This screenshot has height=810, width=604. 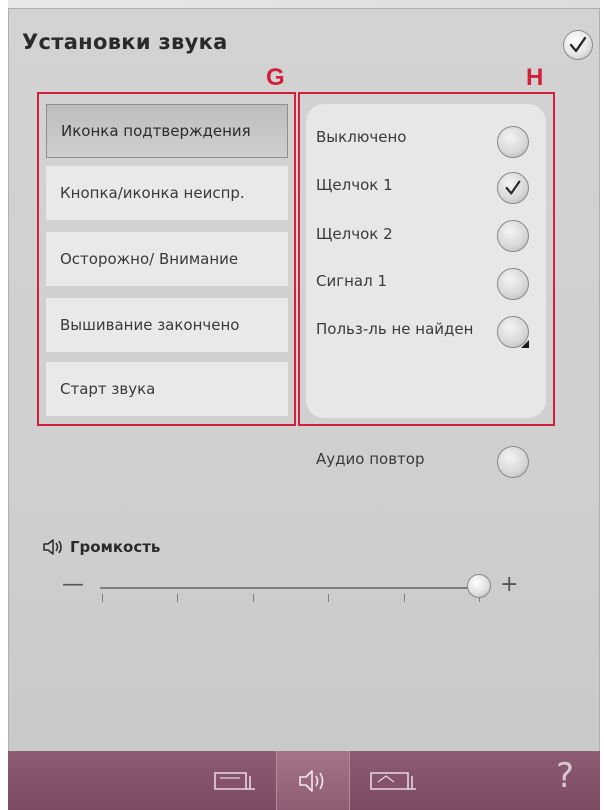 What do you see at coordinates (479, 586) in the screenshot?
I see `volume-slider-handle` at bounding box center [479, 586].